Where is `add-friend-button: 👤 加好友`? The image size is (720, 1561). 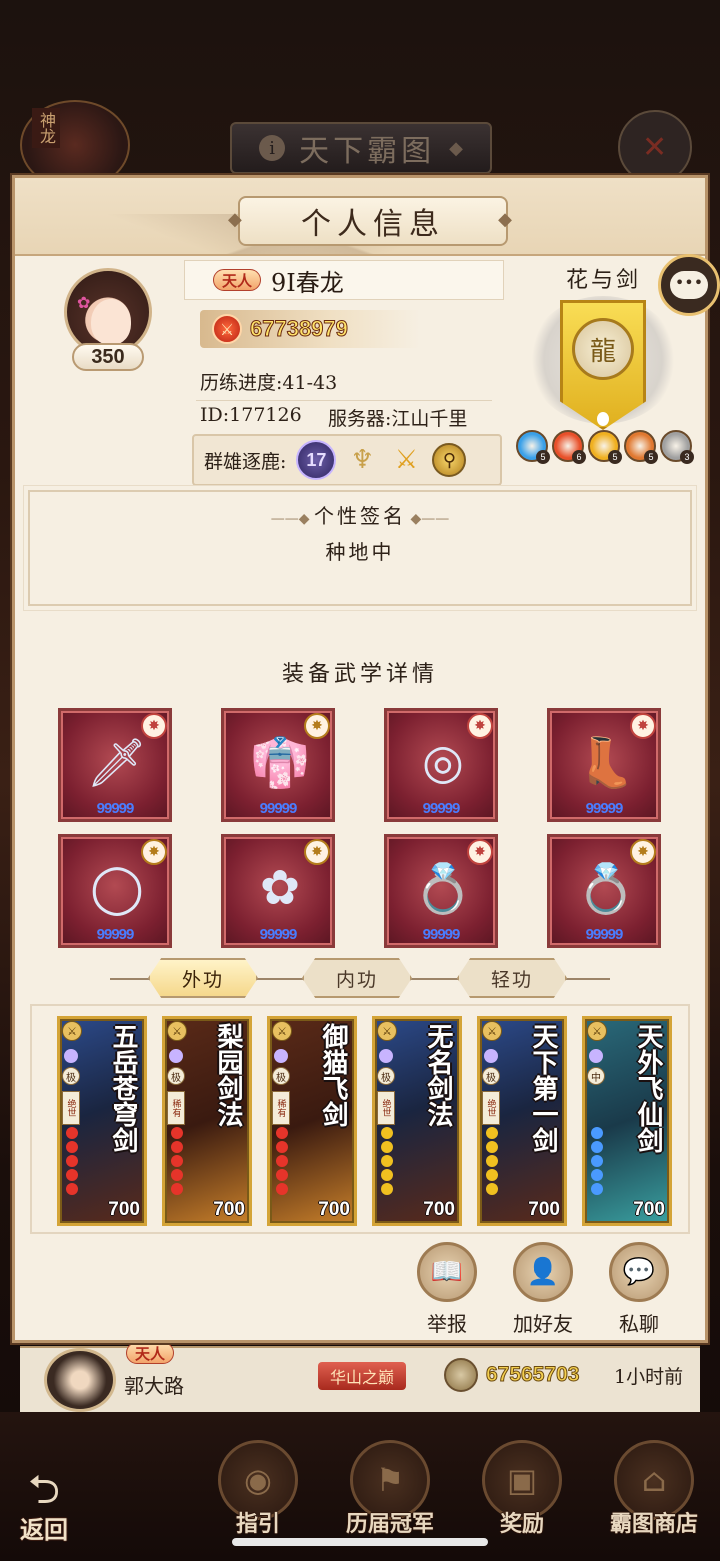 add-friend-button: 👤 加好友 is located at coordinates (543, 1289).